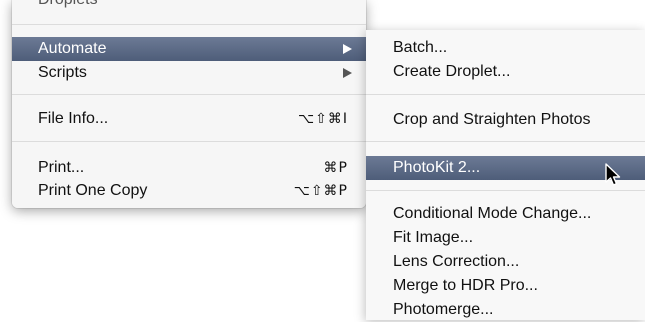  I want to click on menu-item-label: Crop and Straighten Photos, so click(492, 119).